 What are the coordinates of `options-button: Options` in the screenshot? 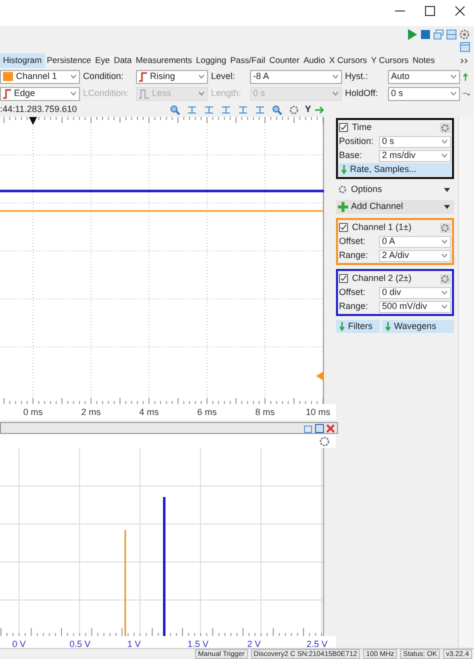 It's located at (395, 189).